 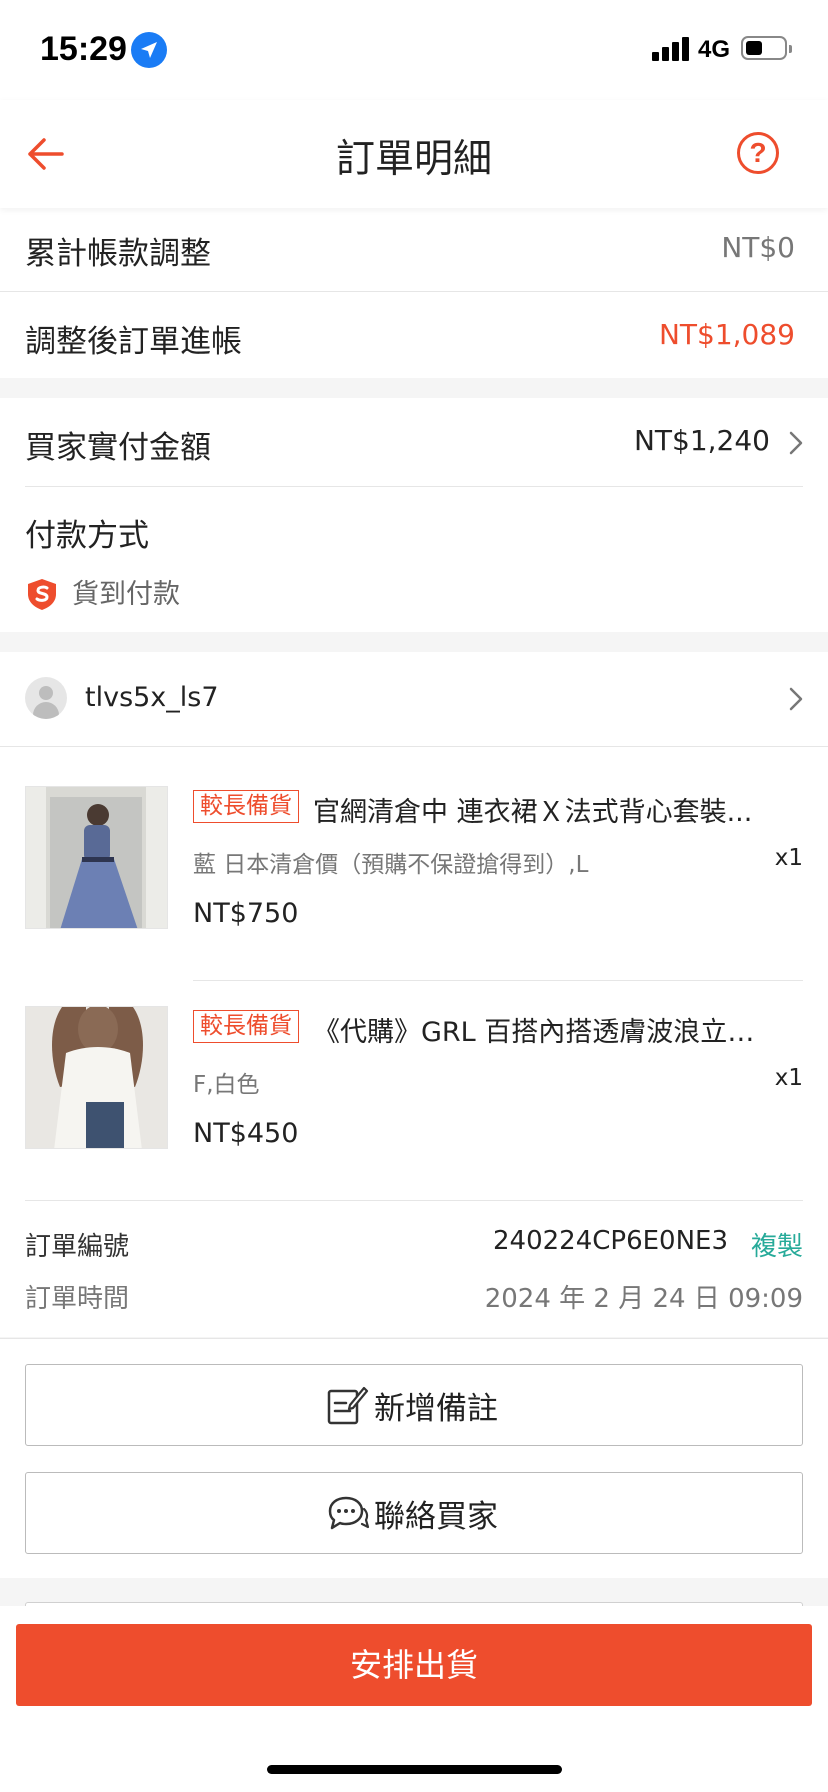 What do you see at coordinates (83, 49) in the screenshot?
I see `status-time: 15:29` at bounding box center [83, 49].